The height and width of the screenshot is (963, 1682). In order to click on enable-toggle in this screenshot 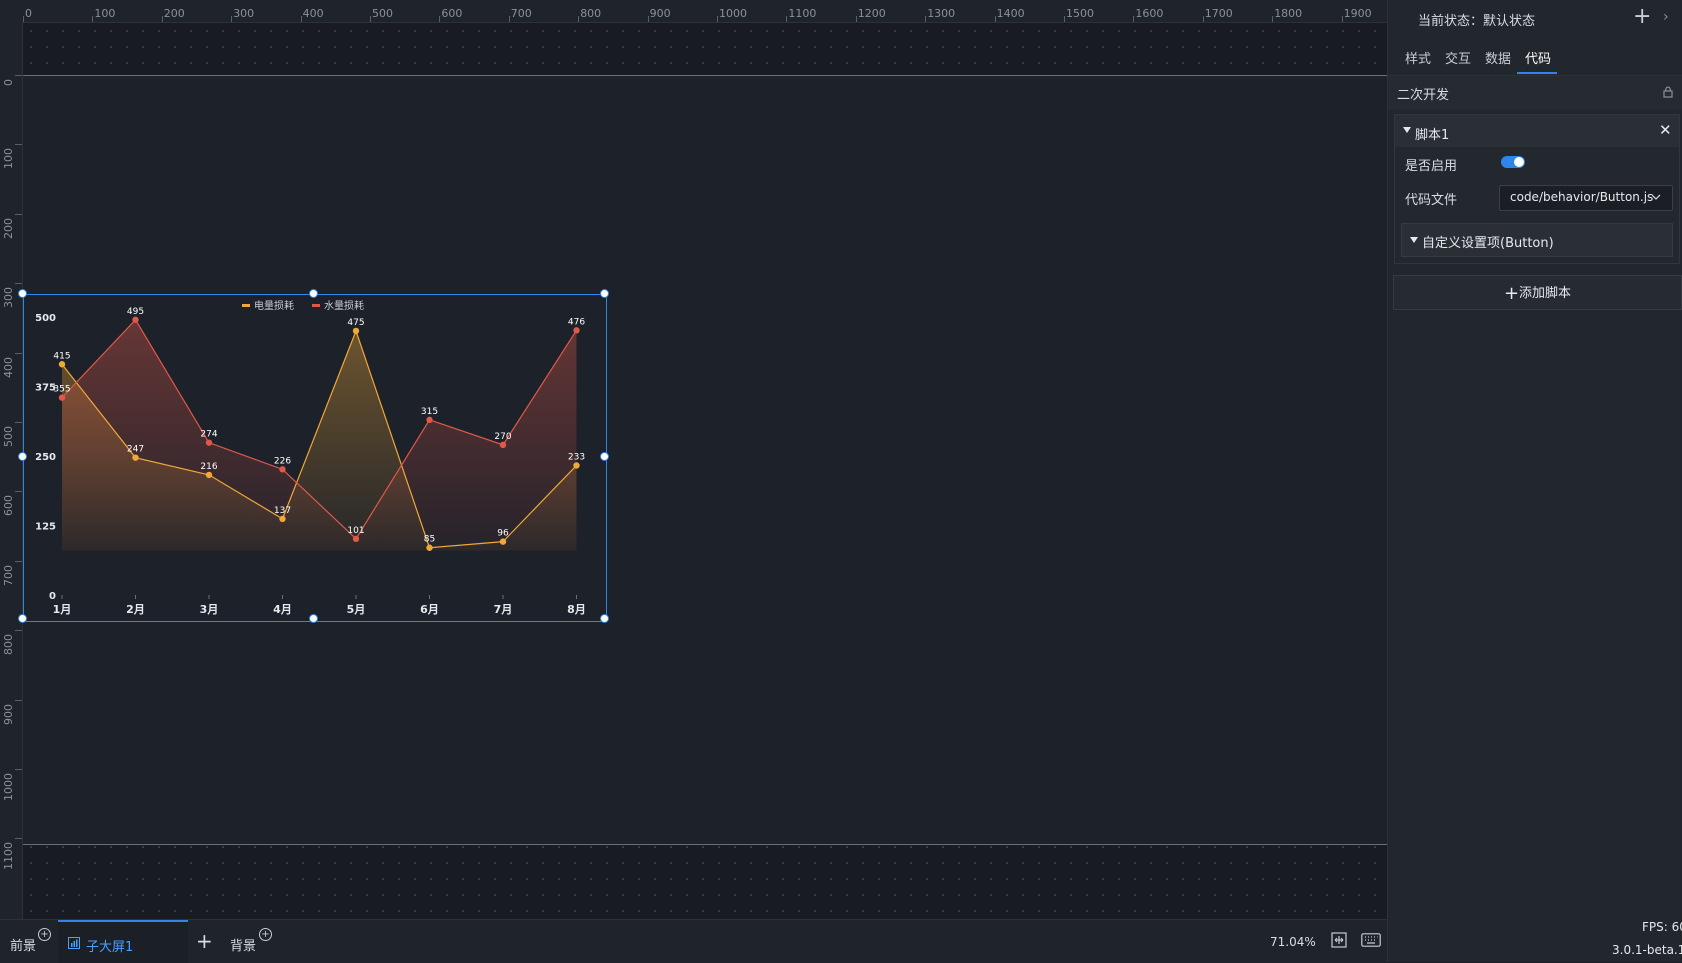, I will do `click(1513, 162)`.